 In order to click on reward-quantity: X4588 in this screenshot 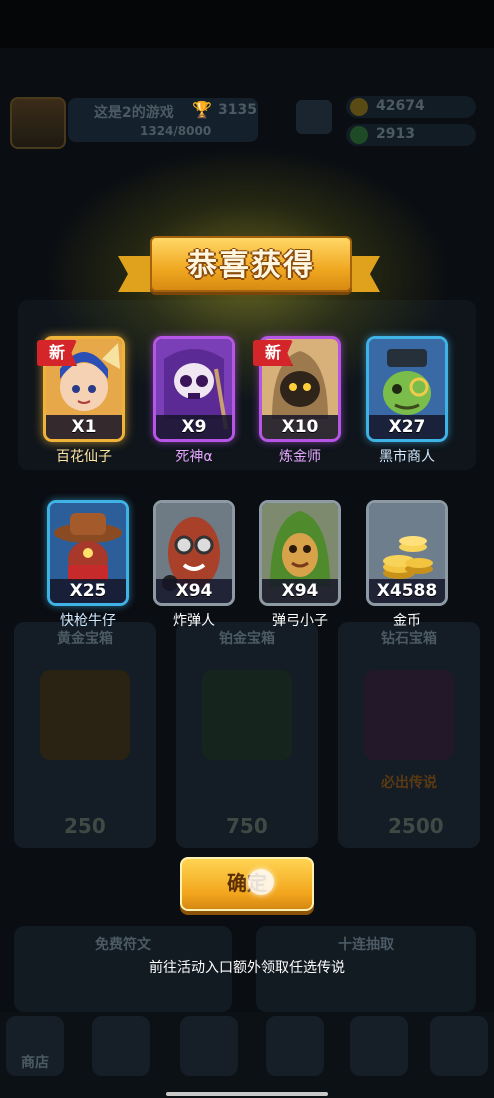, I will do `click(407, 591)`.